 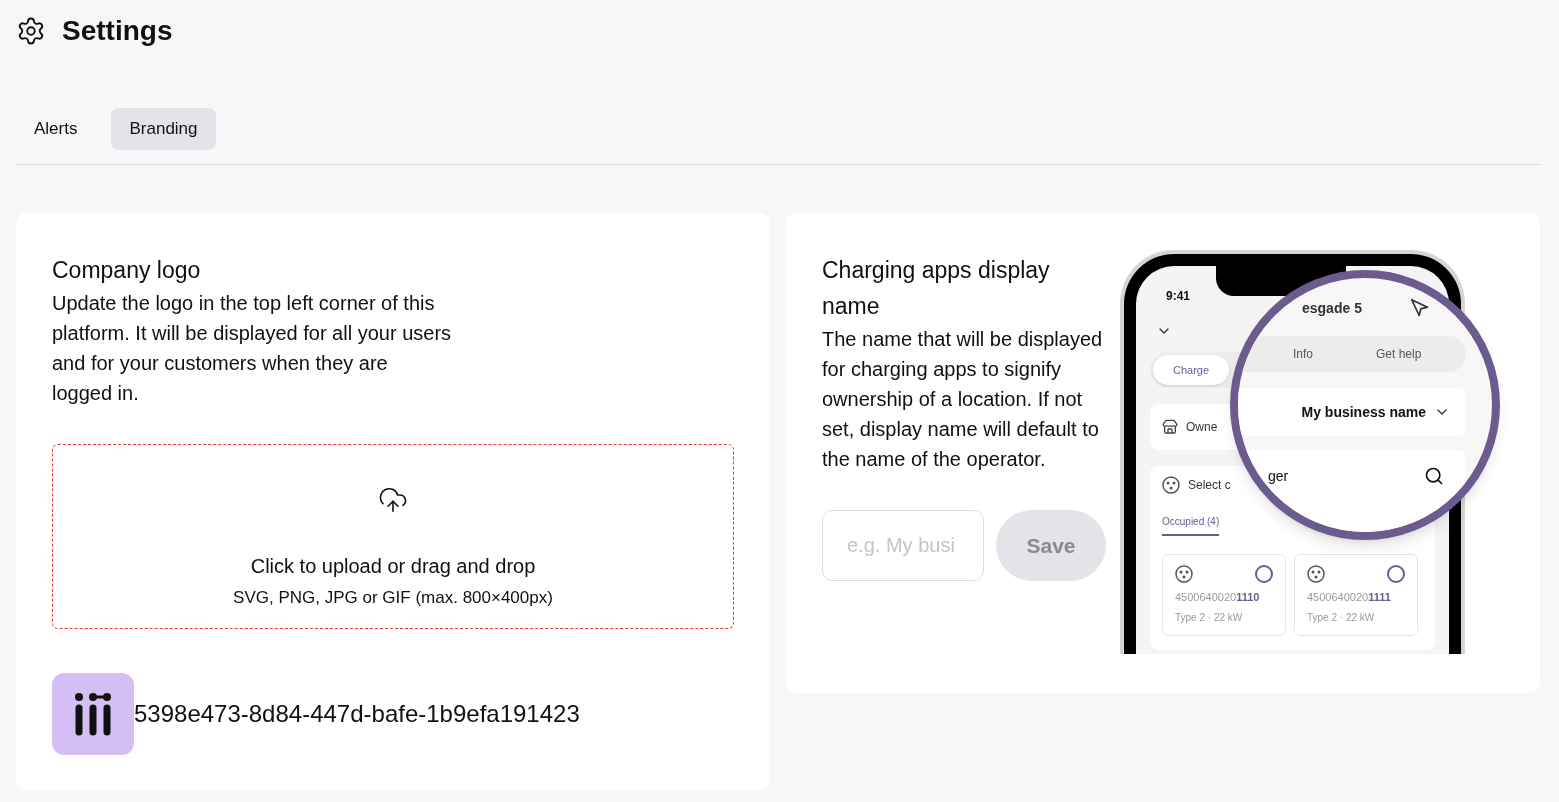 What do you see at coordinates (1363, 412) in the screenshot?
I see `owner-value: My business name` at bounding box center [1363, 412].